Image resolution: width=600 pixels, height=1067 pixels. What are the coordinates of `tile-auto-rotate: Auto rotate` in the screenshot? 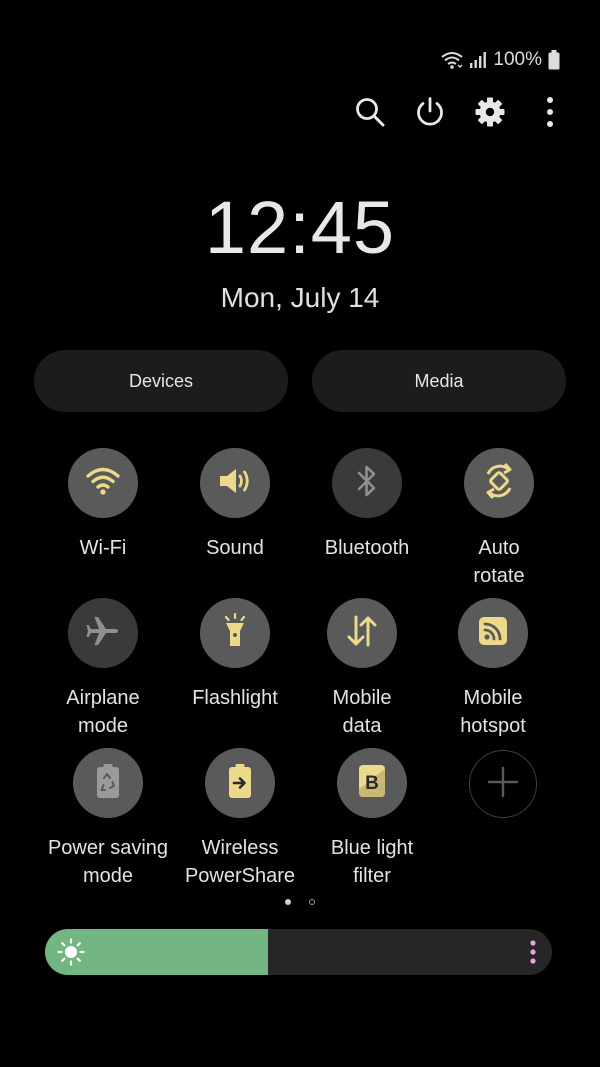 It's located at (499, 519).